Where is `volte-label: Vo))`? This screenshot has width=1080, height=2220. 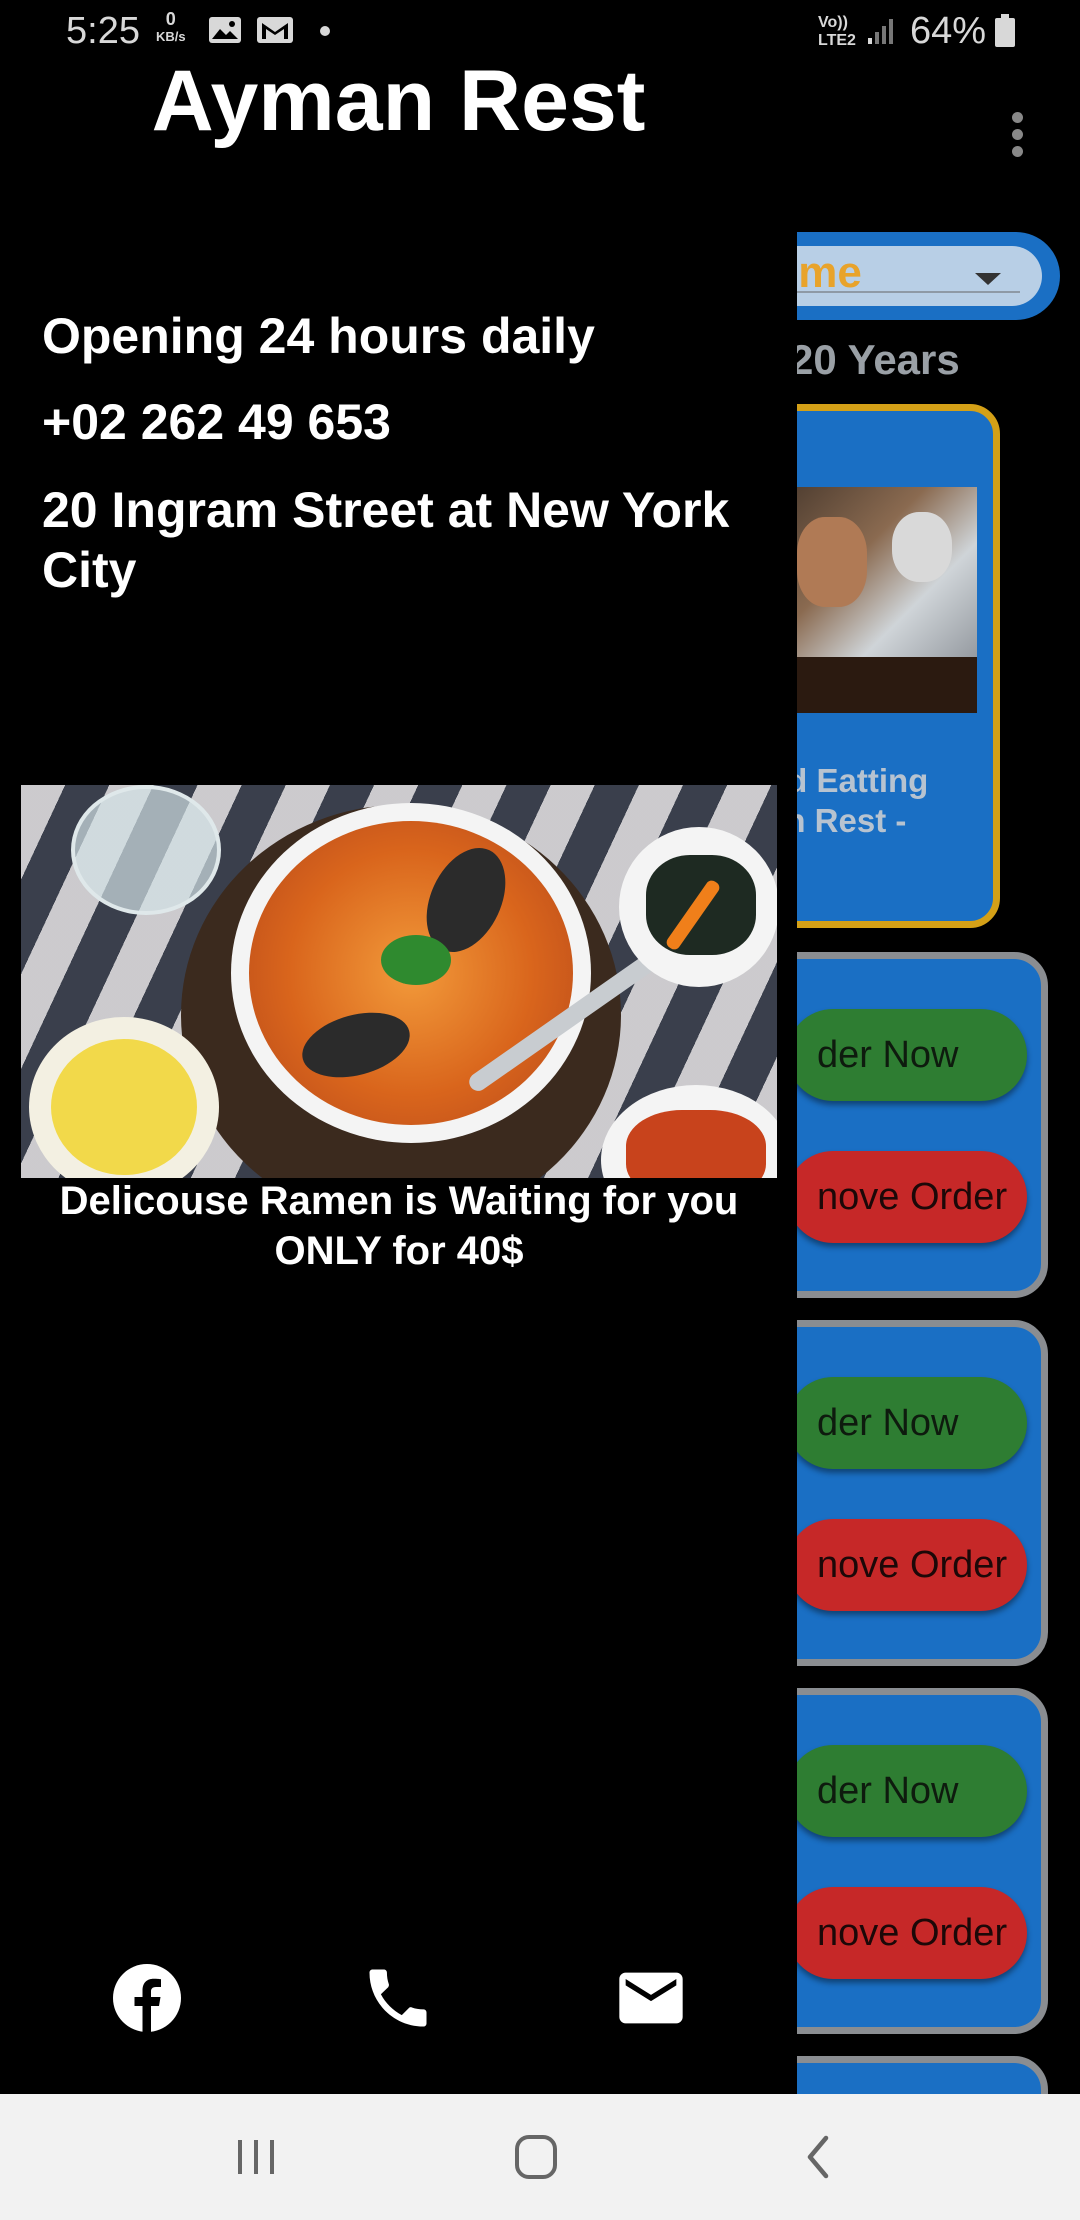 volte-label: Vo)) is located at coordinates (833, 22).